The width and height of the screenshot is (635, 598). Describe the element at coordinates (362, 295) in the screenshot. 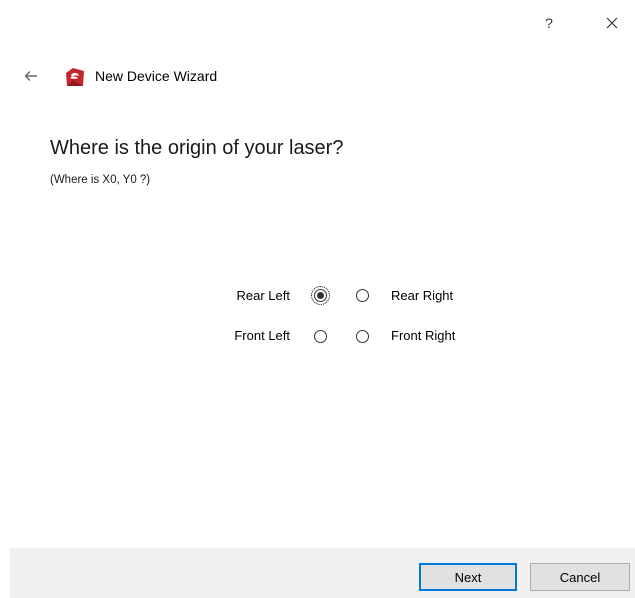

I see `rear-right-radio` at that location.